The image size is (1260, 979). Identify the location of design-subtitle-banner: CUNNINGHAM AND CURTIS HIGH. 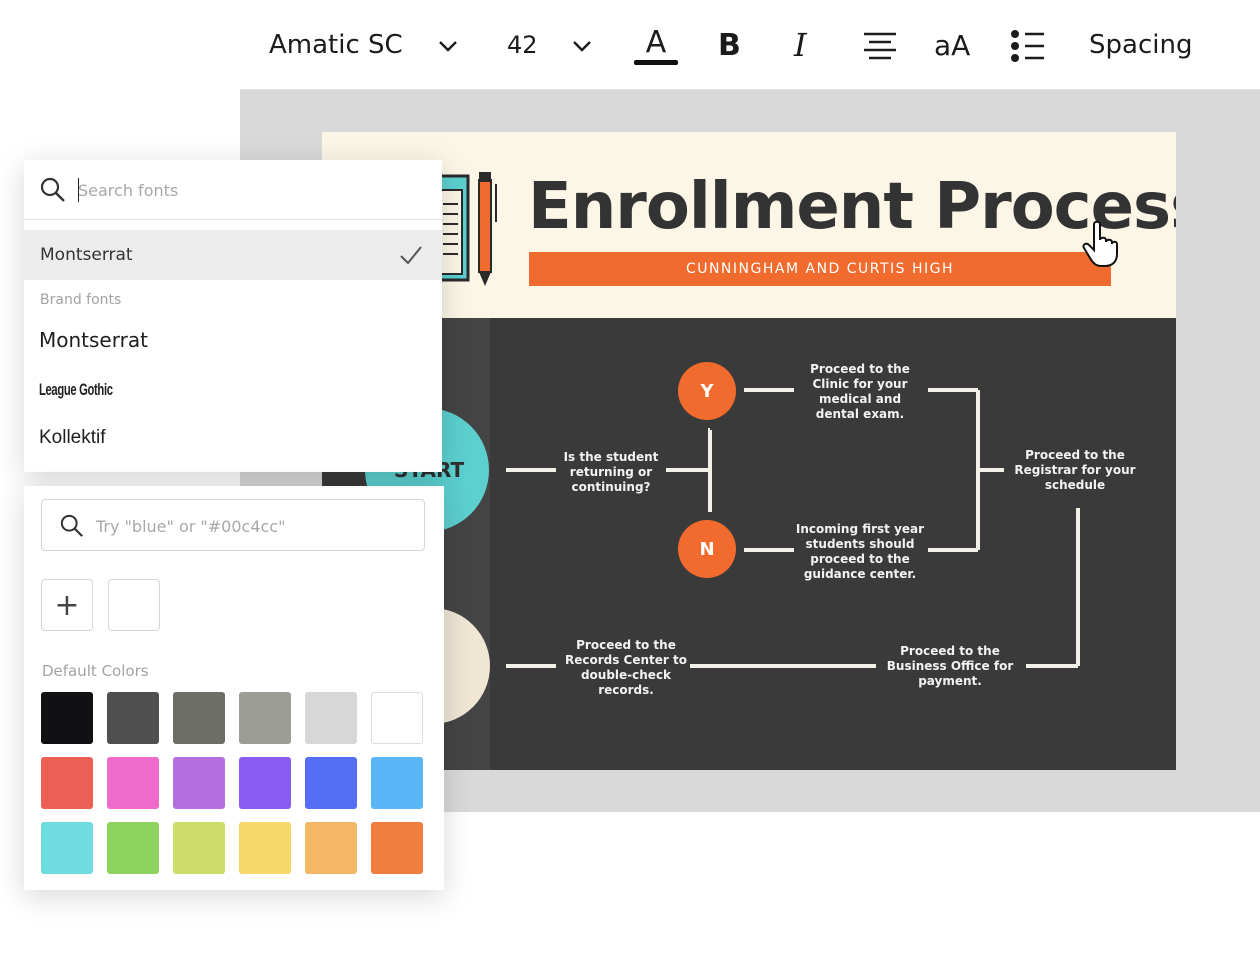
(820, 269).